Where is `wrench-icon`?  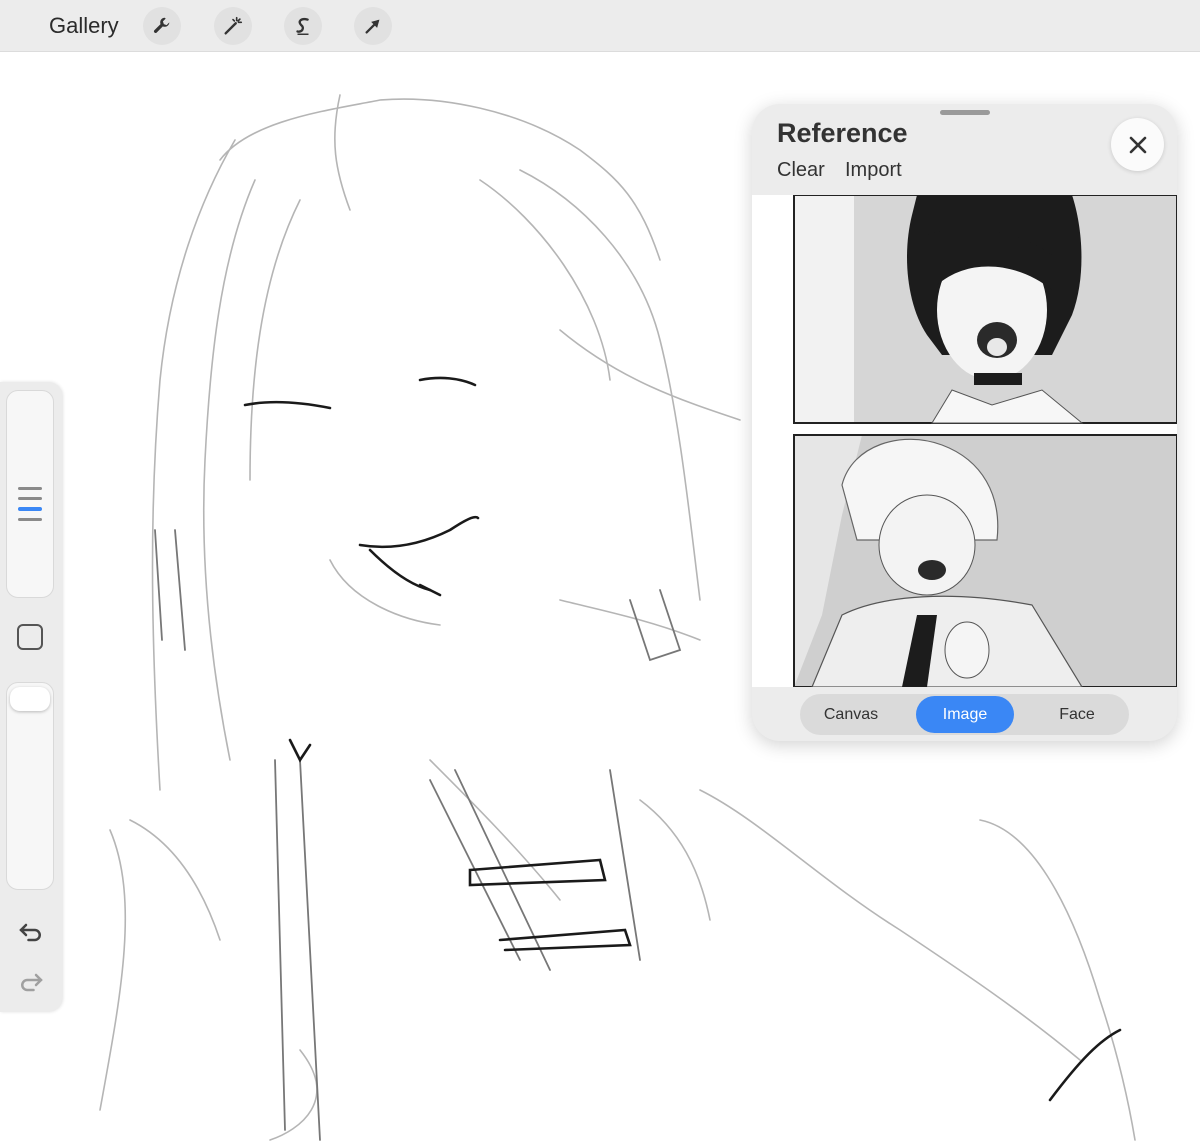 wrench-icon is located at coordinates (162, 26).